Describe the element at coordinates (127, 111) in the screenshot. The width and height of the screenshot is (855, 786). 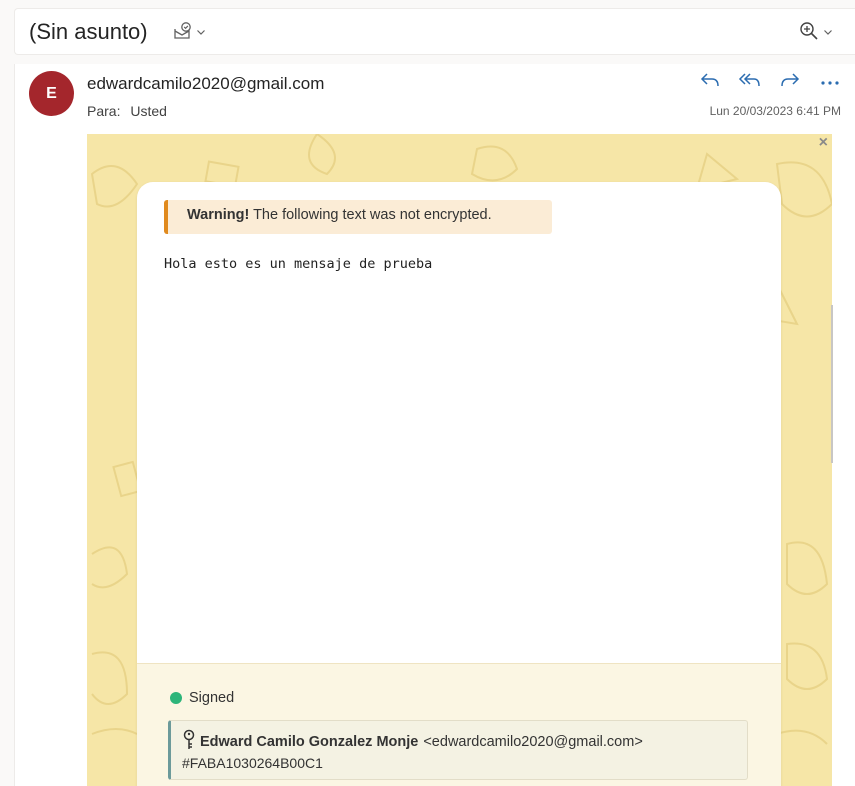
I see `recipient-line: Para: Usted` at that location.